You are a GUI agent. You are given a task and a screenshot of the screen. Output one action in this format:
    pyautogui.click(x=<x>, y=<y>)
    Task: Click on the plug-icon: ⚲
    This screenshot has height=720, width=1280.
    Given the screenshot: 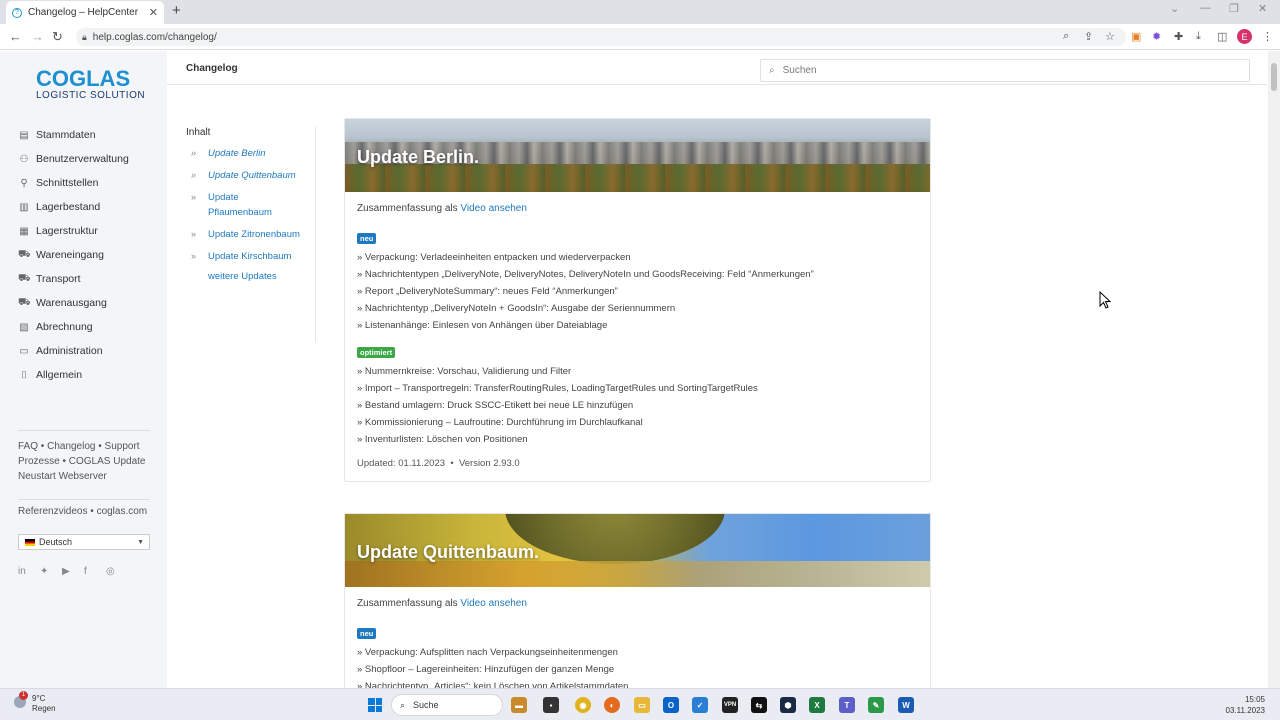 What is the action you would take?
    pyautogui.click(x=24, y=183)
    